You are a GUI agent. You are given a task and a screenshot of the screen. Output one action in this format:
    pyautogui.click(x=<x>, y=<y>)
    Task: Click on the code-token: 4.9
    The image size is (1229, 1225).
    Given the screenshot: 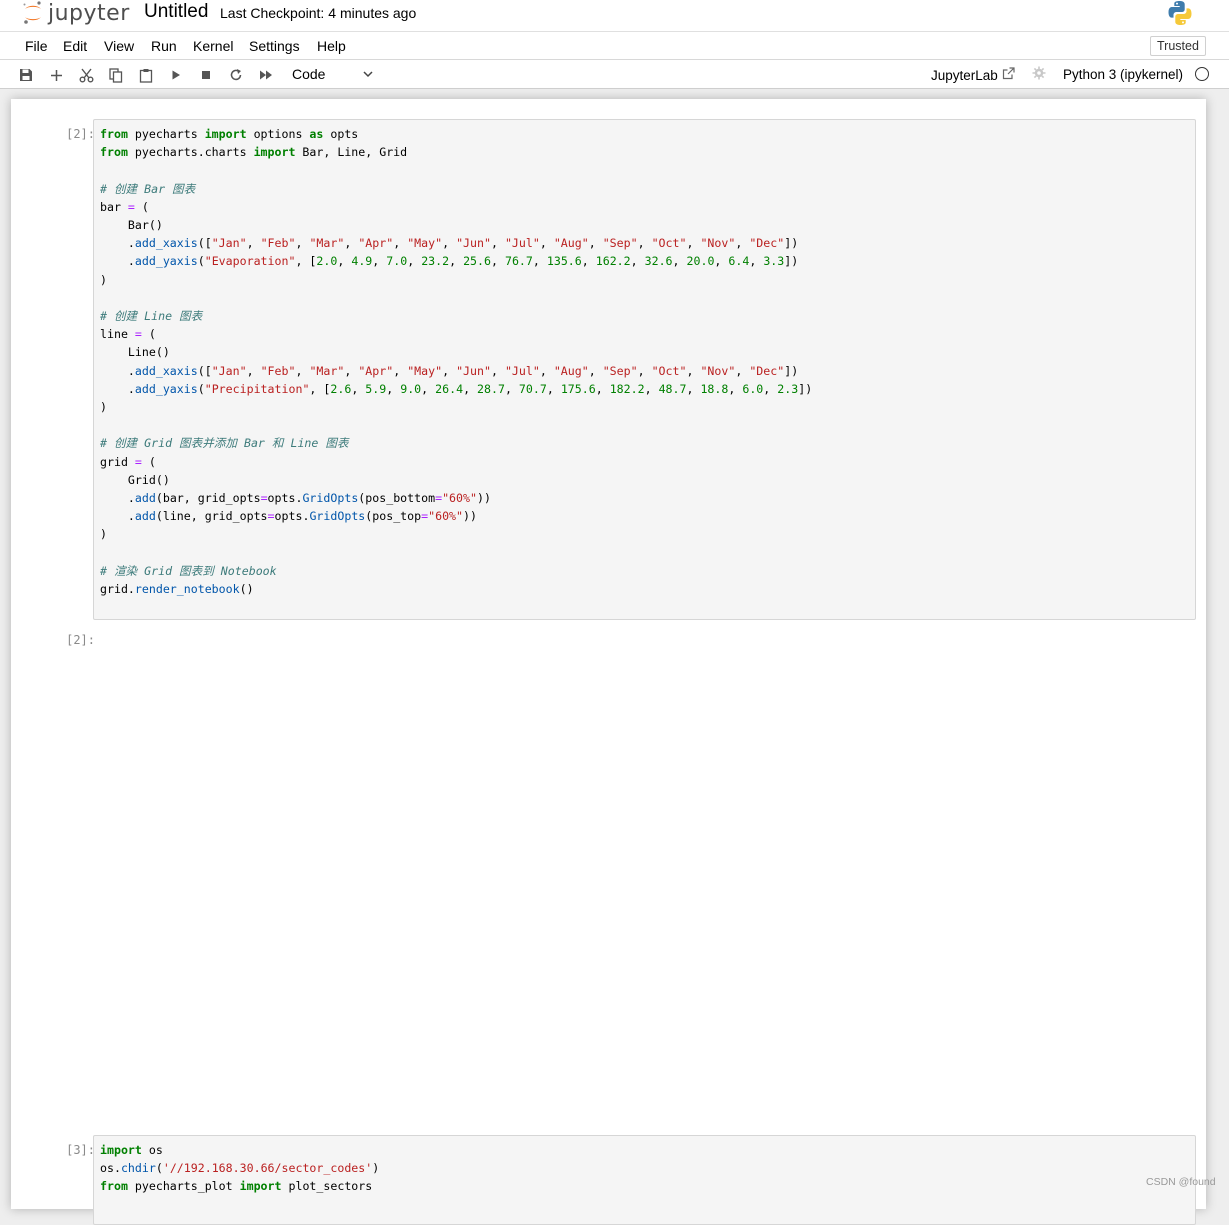 What is the action you would take?
    pyautogui.click(x=362, y=261)
    